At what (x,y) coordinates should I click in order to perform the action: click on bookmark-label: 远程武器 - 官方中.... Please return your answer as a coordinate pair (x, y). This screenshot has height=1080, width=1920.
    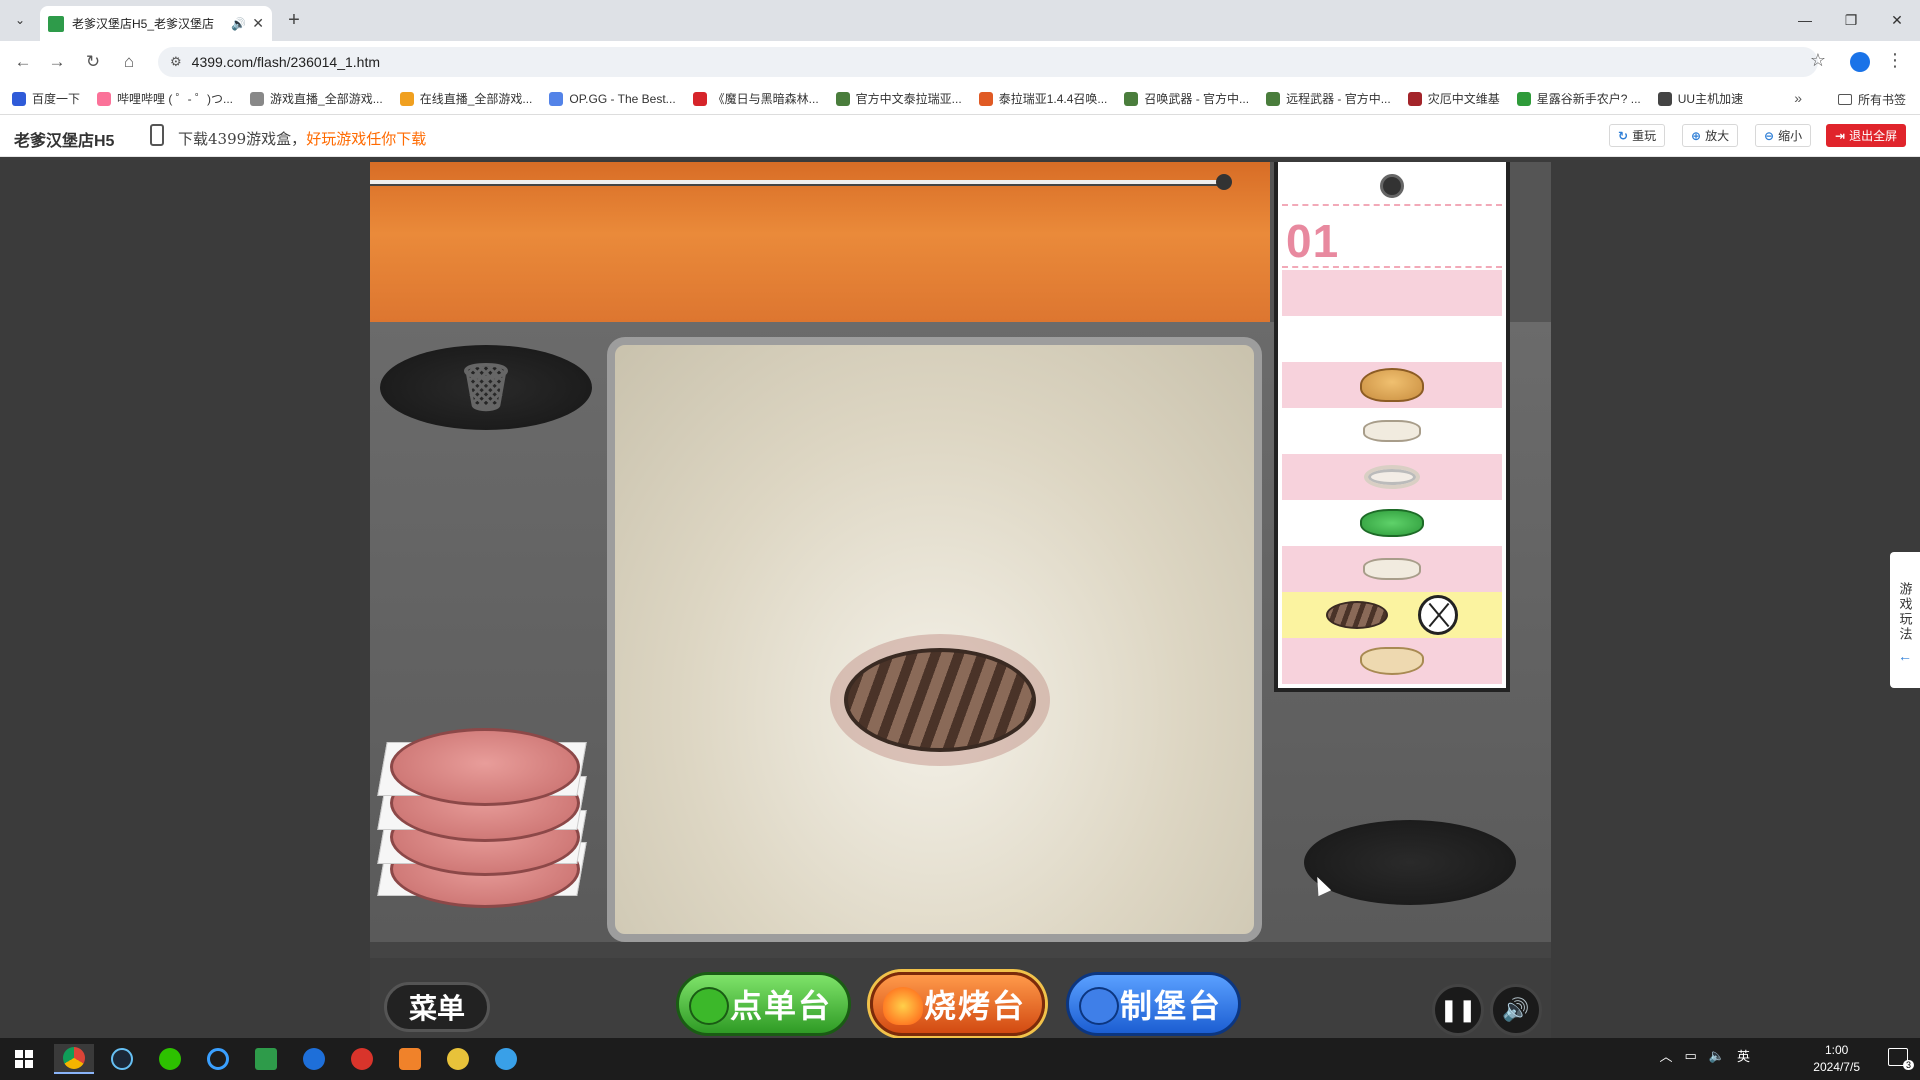
    Looking at the image, I should click on (1338, 99).